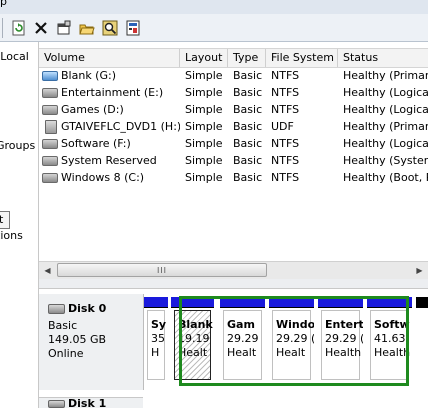  I want to click on column-header-volume: Volume, so click(109, 58).